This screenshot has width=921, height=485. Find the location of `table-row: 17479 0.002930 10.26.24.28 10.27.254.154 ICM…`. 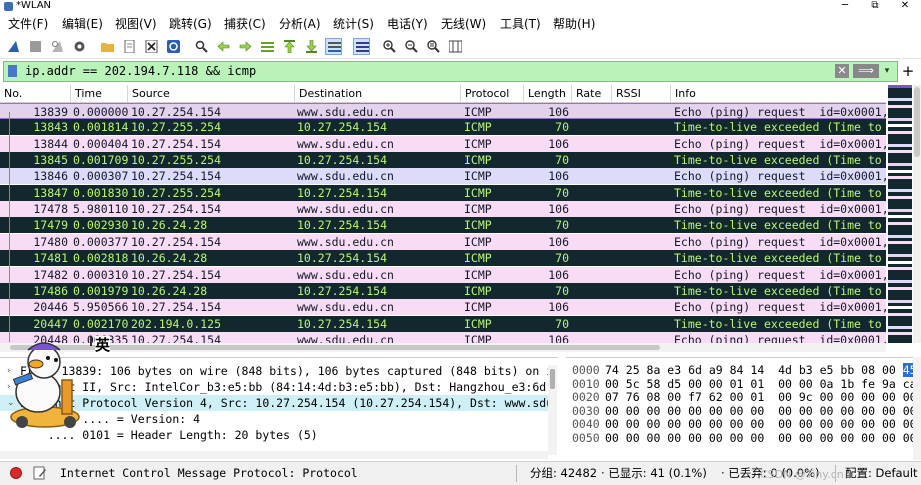

table-row: 17479 0.002930 10.26.24.28 10.27.254.154 ICM… is located at coordinates (443, 225).